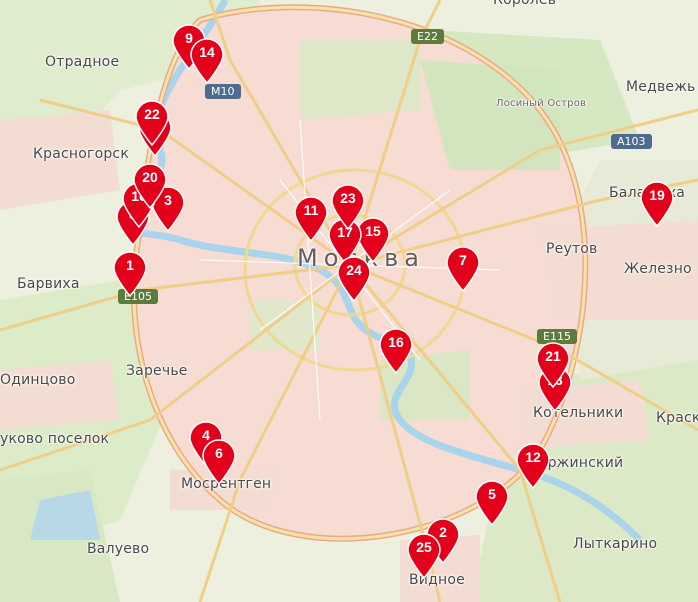  Describe the element at coordinates (55, 439) in the screenshot. I see `place-label-kukovo: уково поселок` at that location.